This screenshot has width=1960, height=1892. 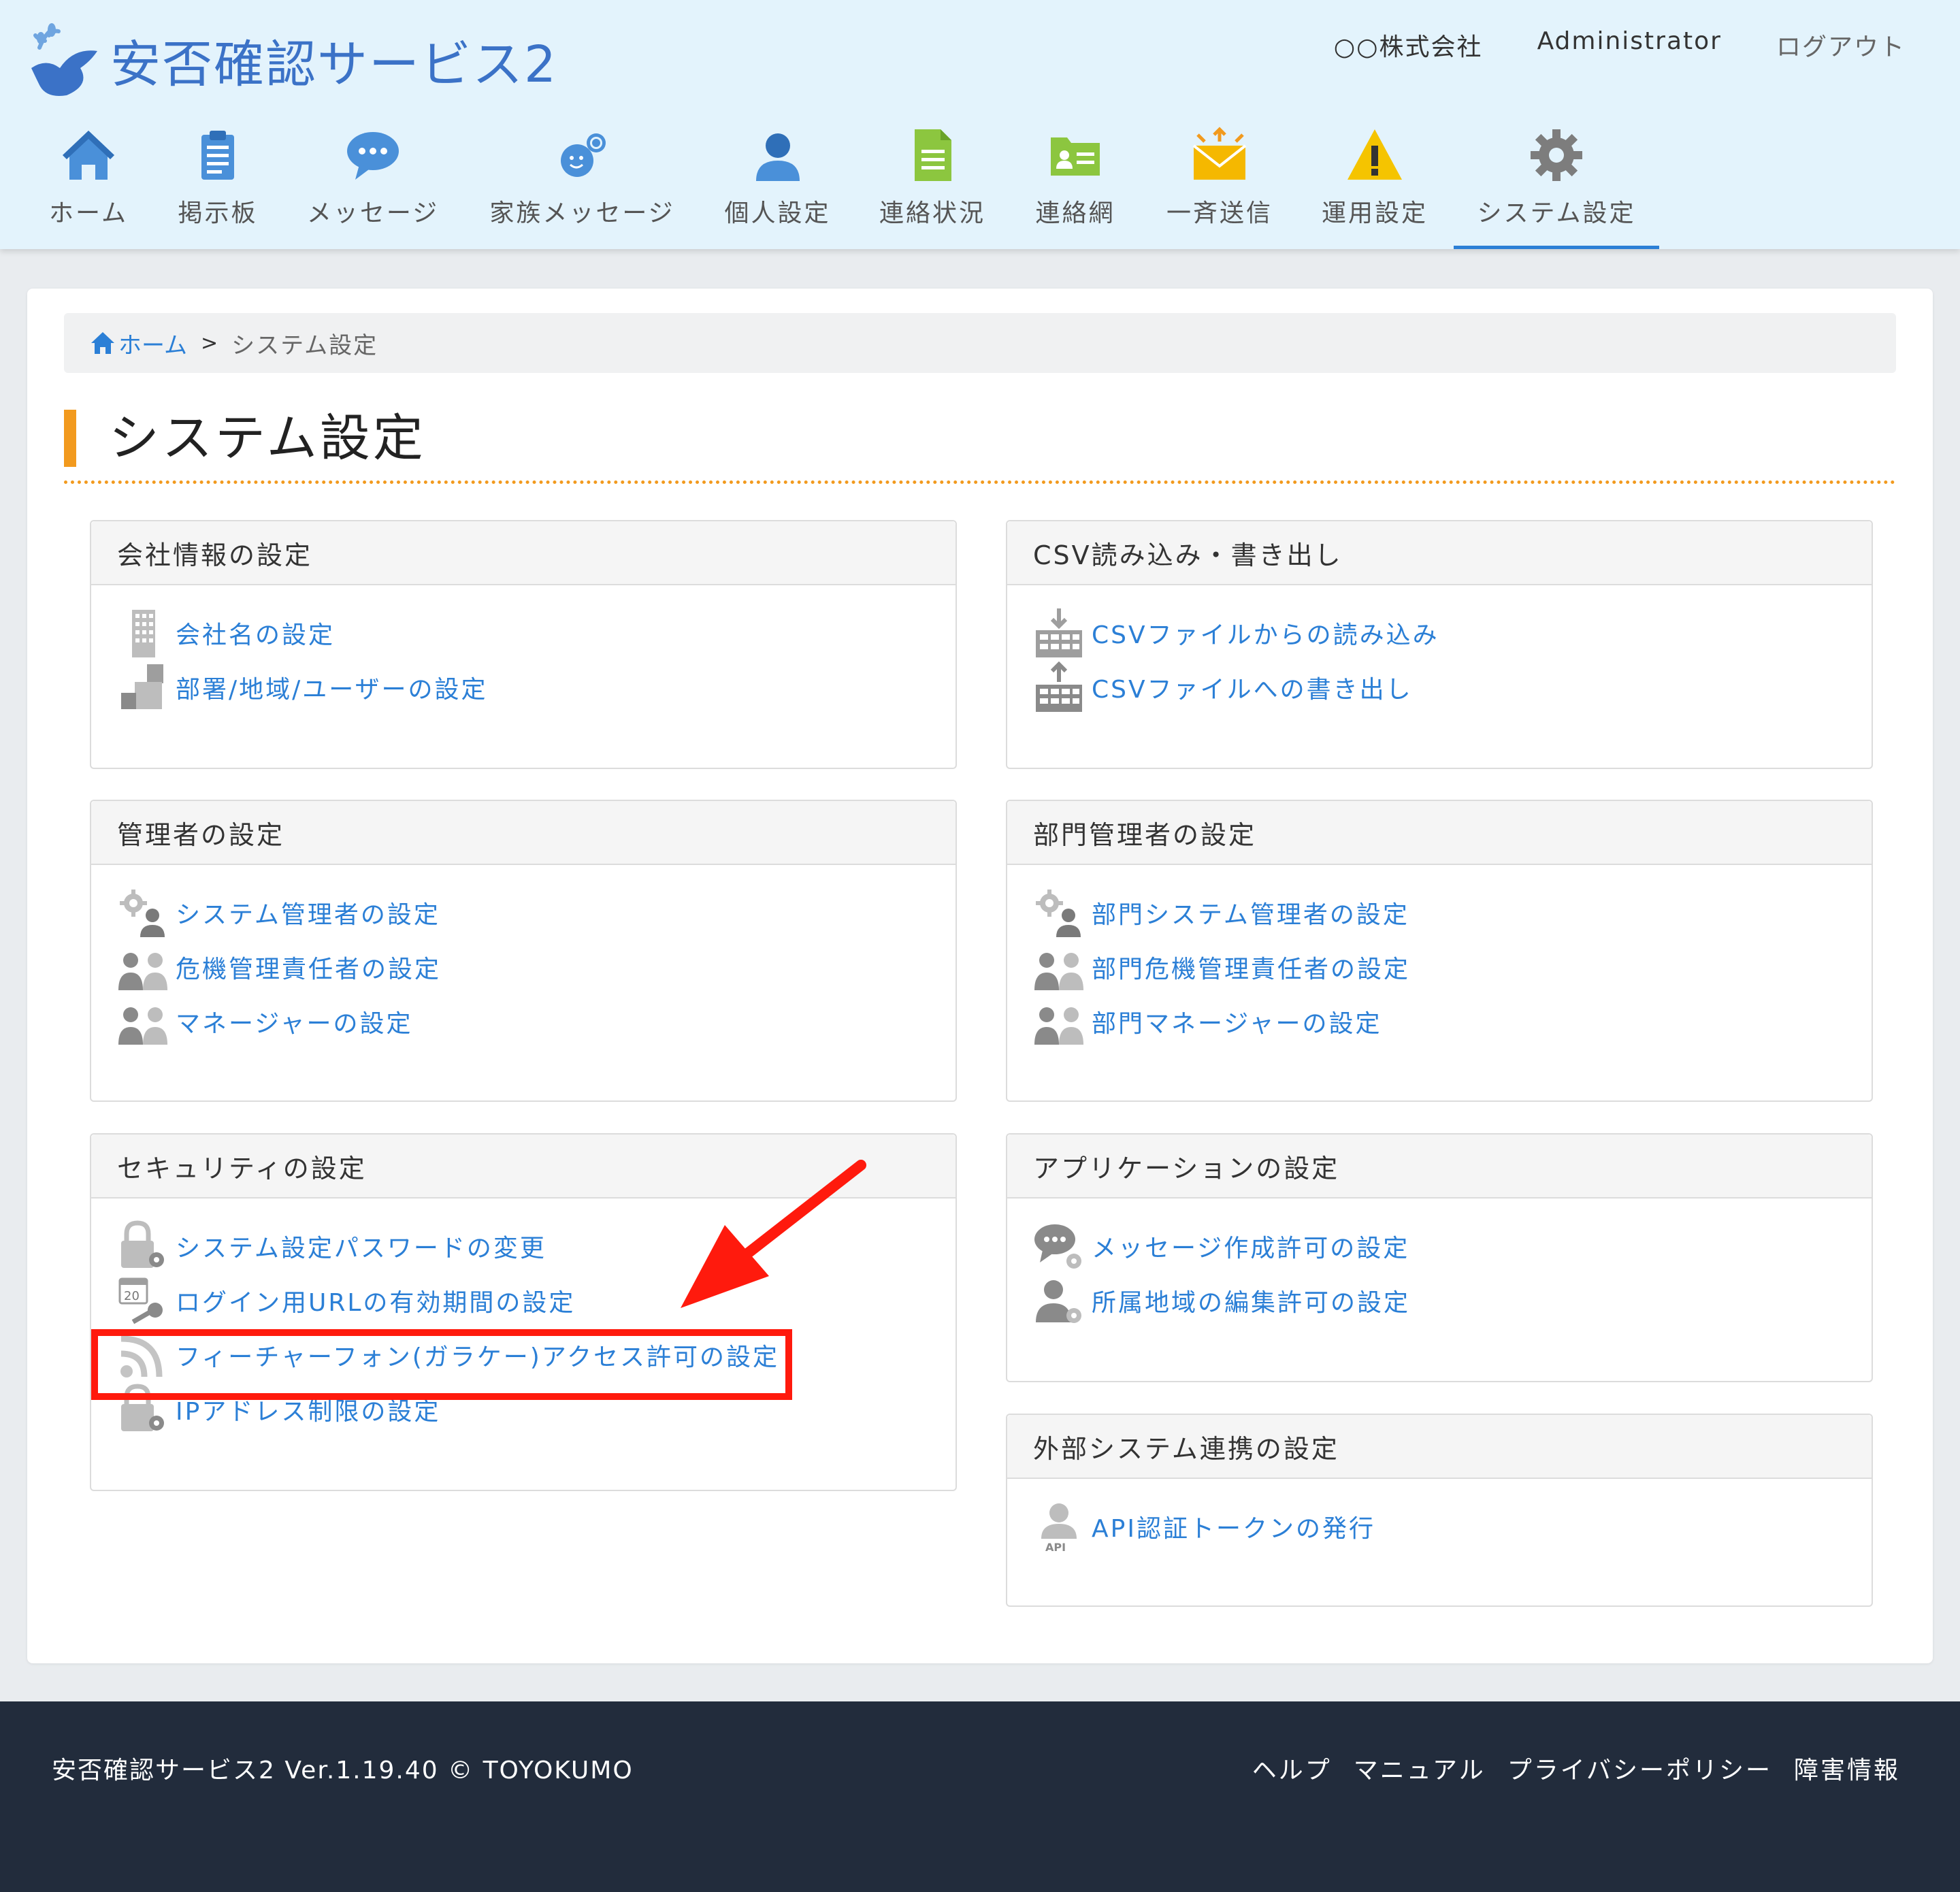 I want to click on link-label: 所属地域の編集許可の設定, so click(x=1251, y=1303).